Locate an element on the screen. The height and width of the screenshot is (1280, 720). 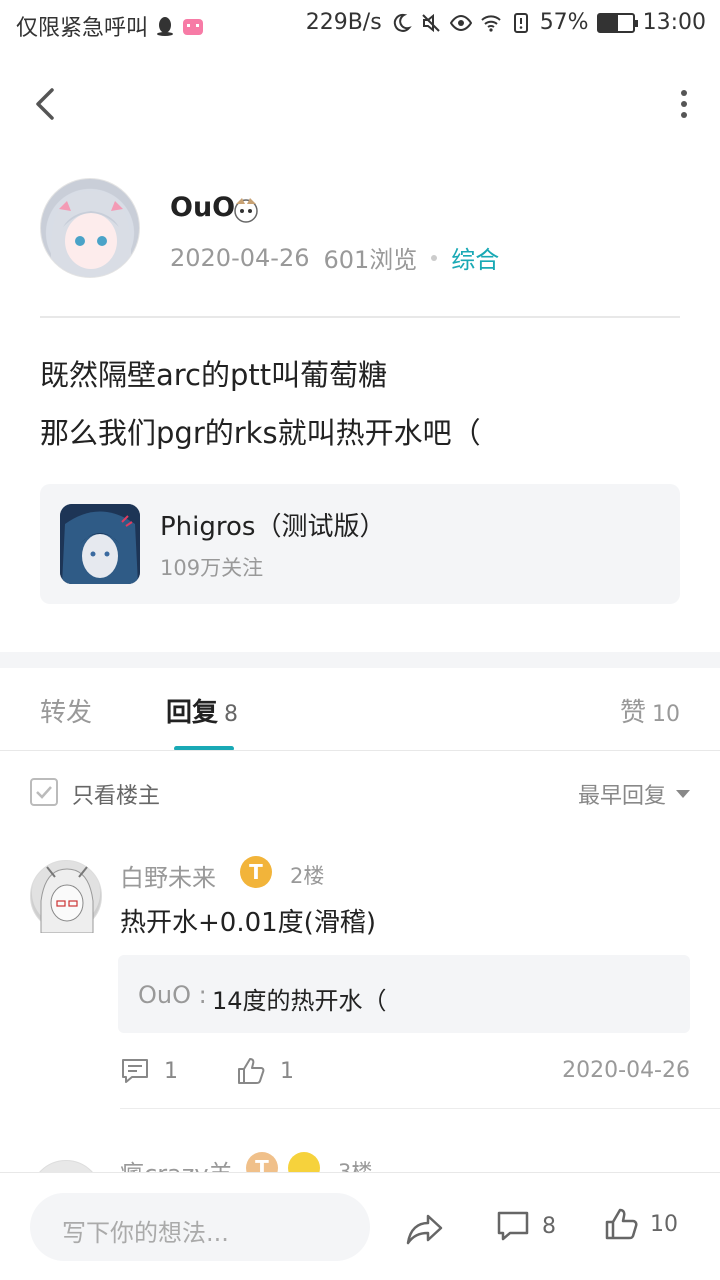
eye-icon is located at coordinates (460, 22).